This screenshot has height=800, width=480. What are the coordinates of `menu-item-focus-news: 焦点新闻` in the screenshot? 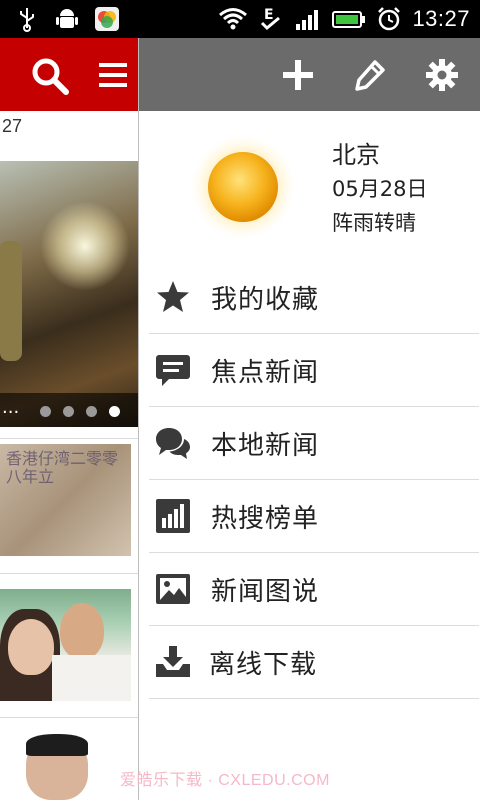 It's located at (314, 370).